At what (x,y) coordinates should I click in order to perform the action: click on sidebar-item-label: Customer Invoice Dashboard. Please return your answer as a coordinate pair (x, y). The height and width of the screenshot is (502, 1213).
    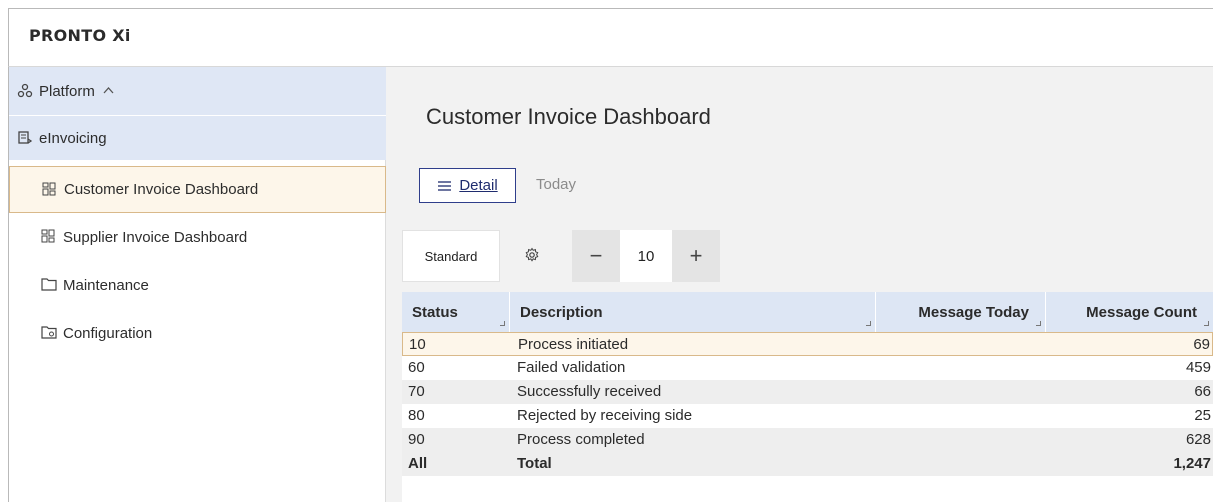
    Looking at the image, I should click on (161, 189).